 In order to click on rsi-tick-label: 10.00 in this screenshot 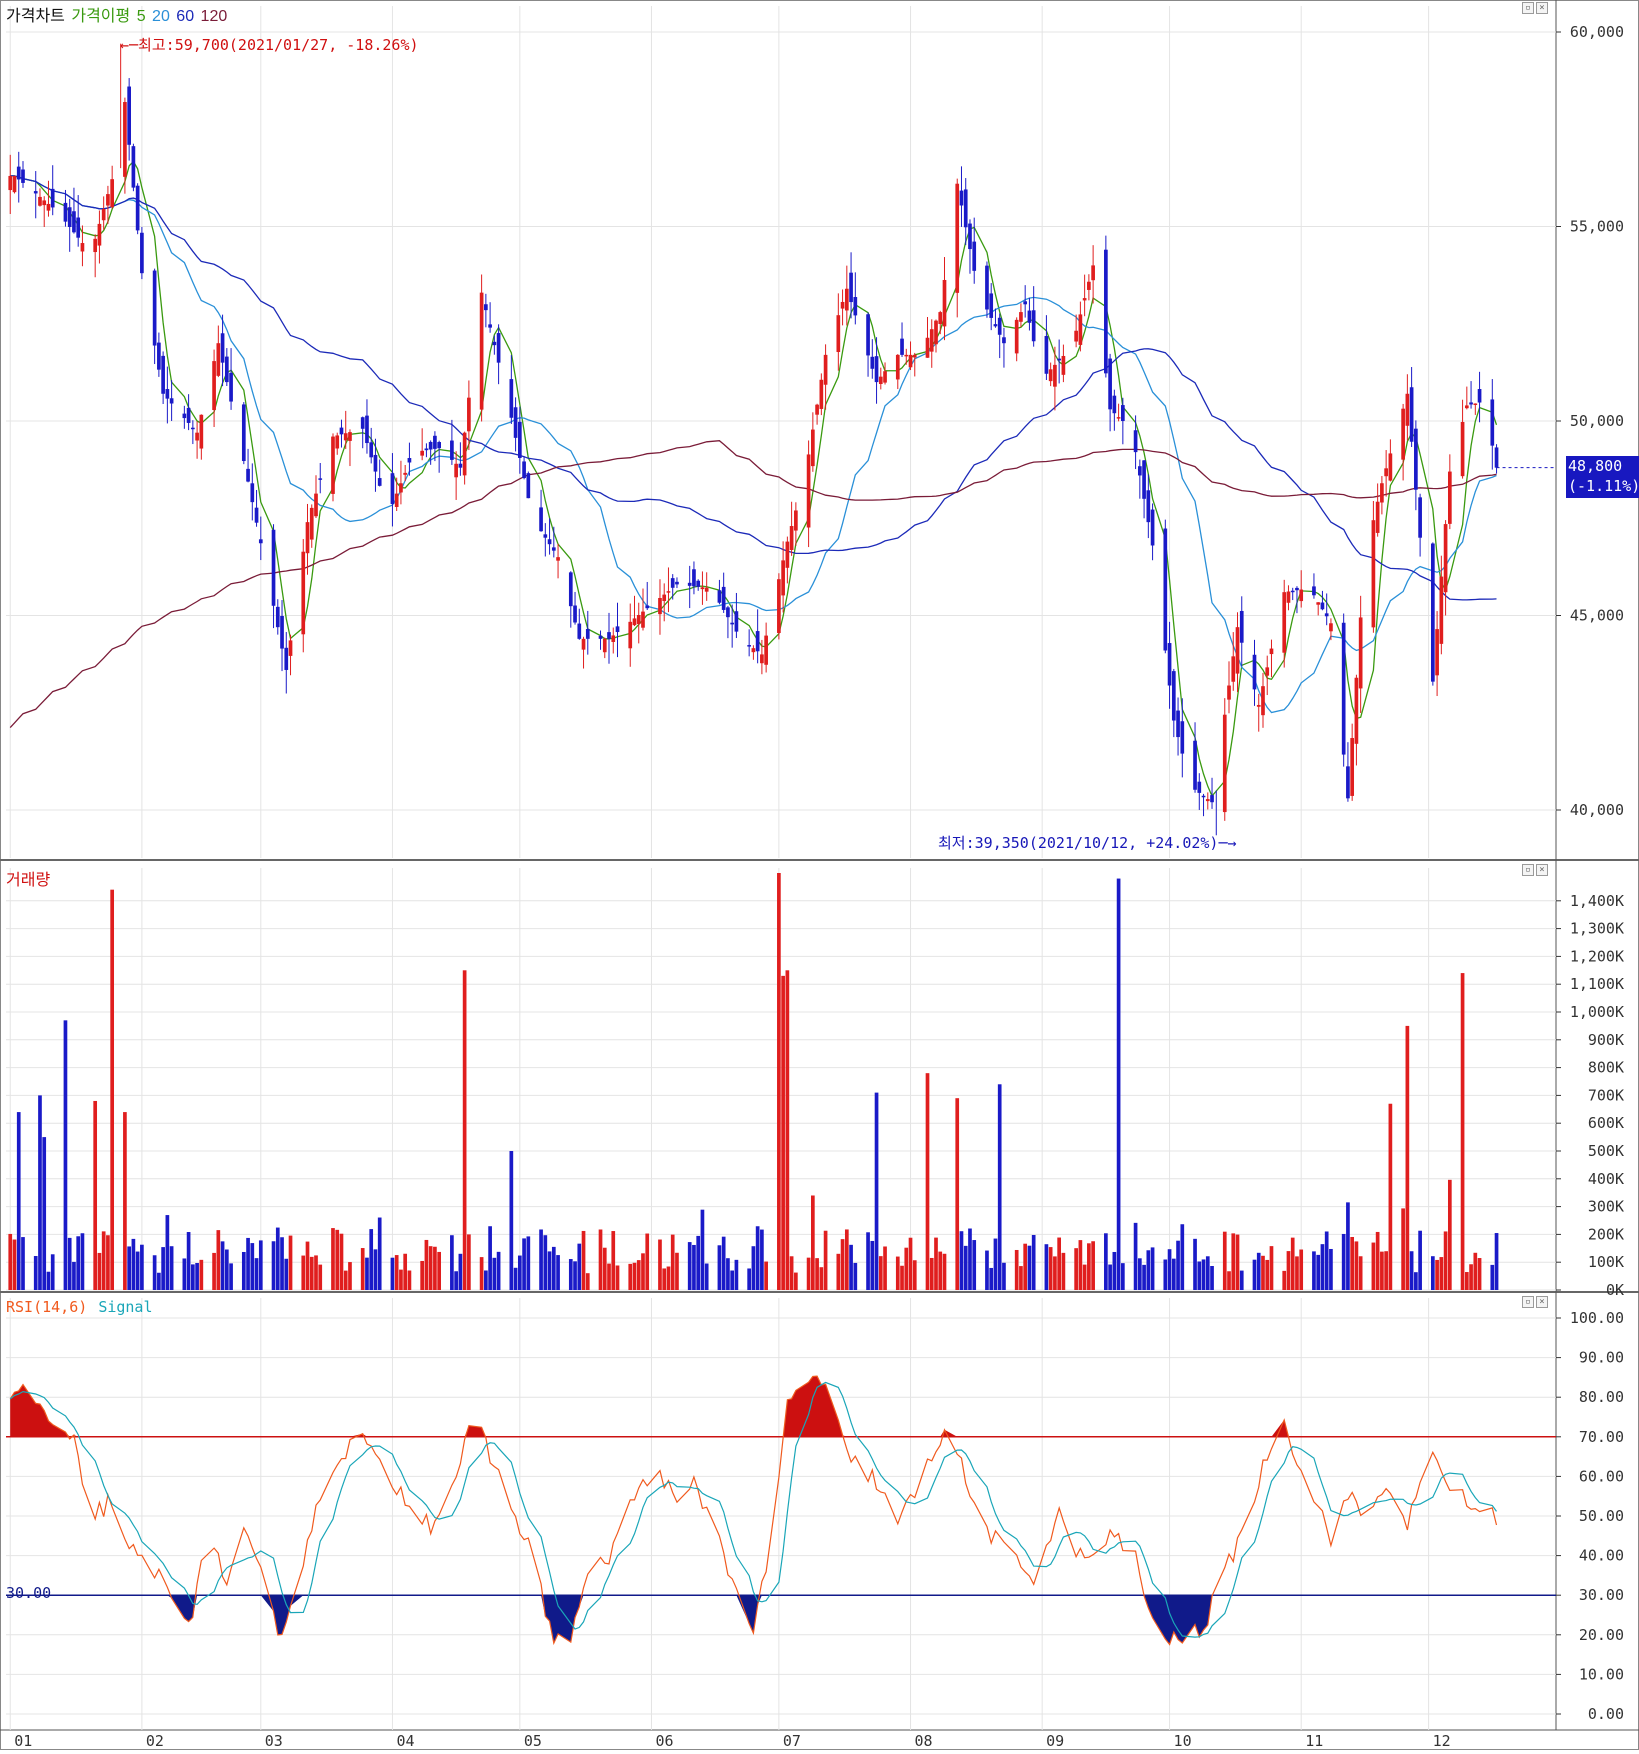, I will do `click(1601, 1674)`.